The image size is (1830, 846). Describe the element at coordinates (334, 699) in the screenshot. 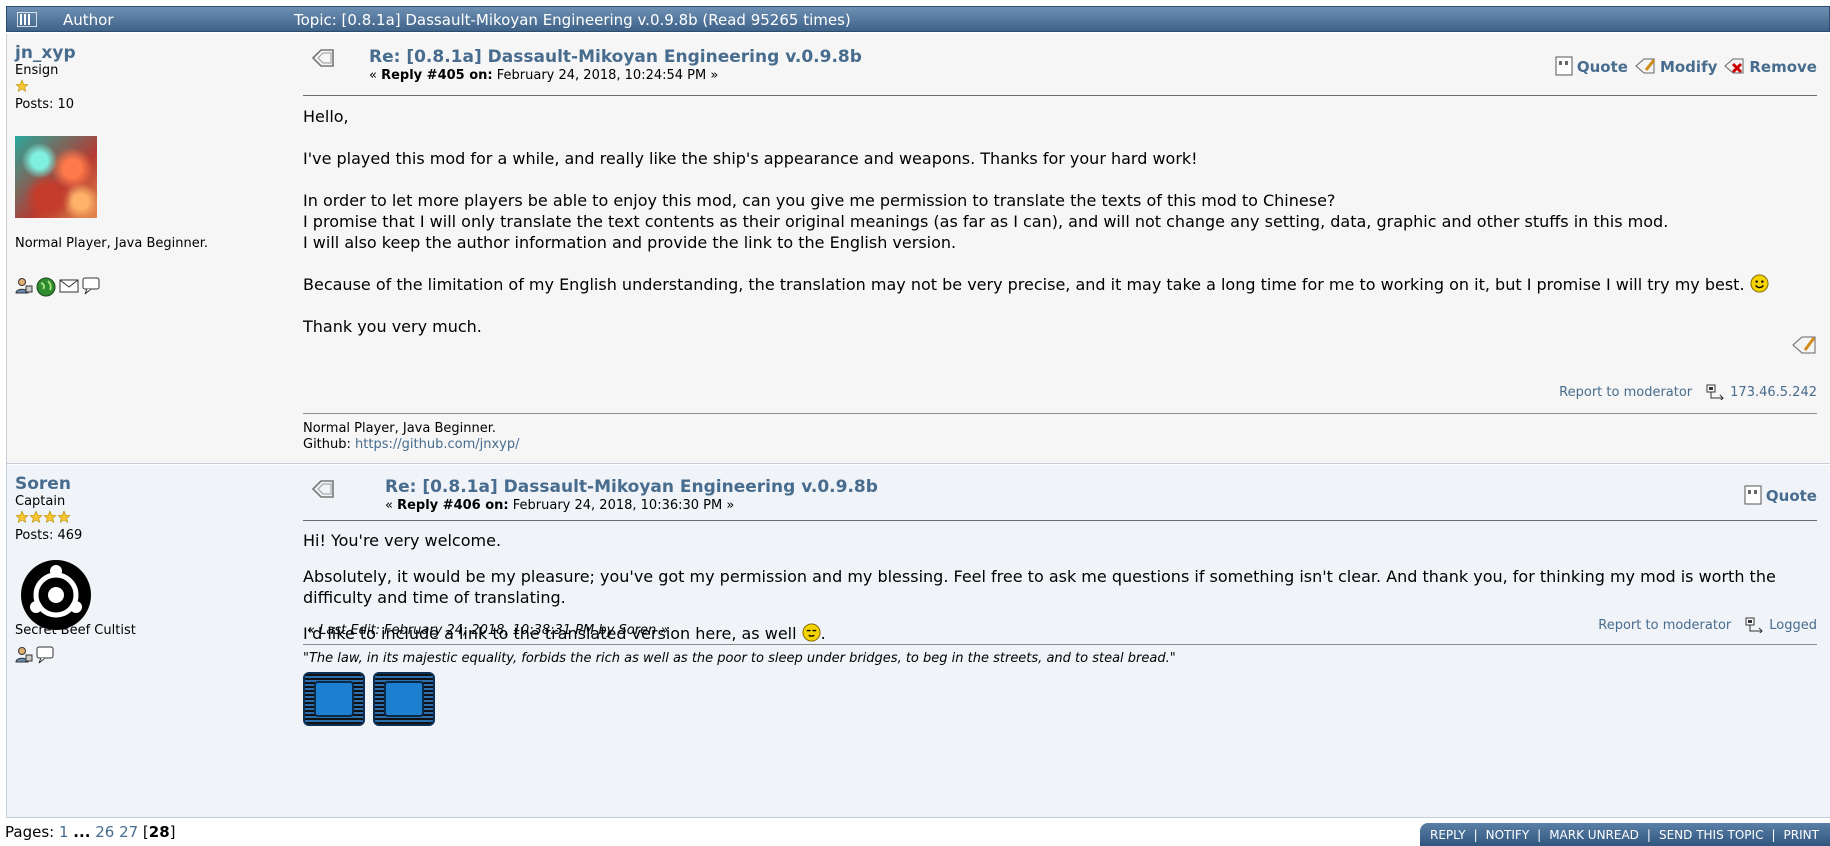

I see `faction-badge-icon` at that location.